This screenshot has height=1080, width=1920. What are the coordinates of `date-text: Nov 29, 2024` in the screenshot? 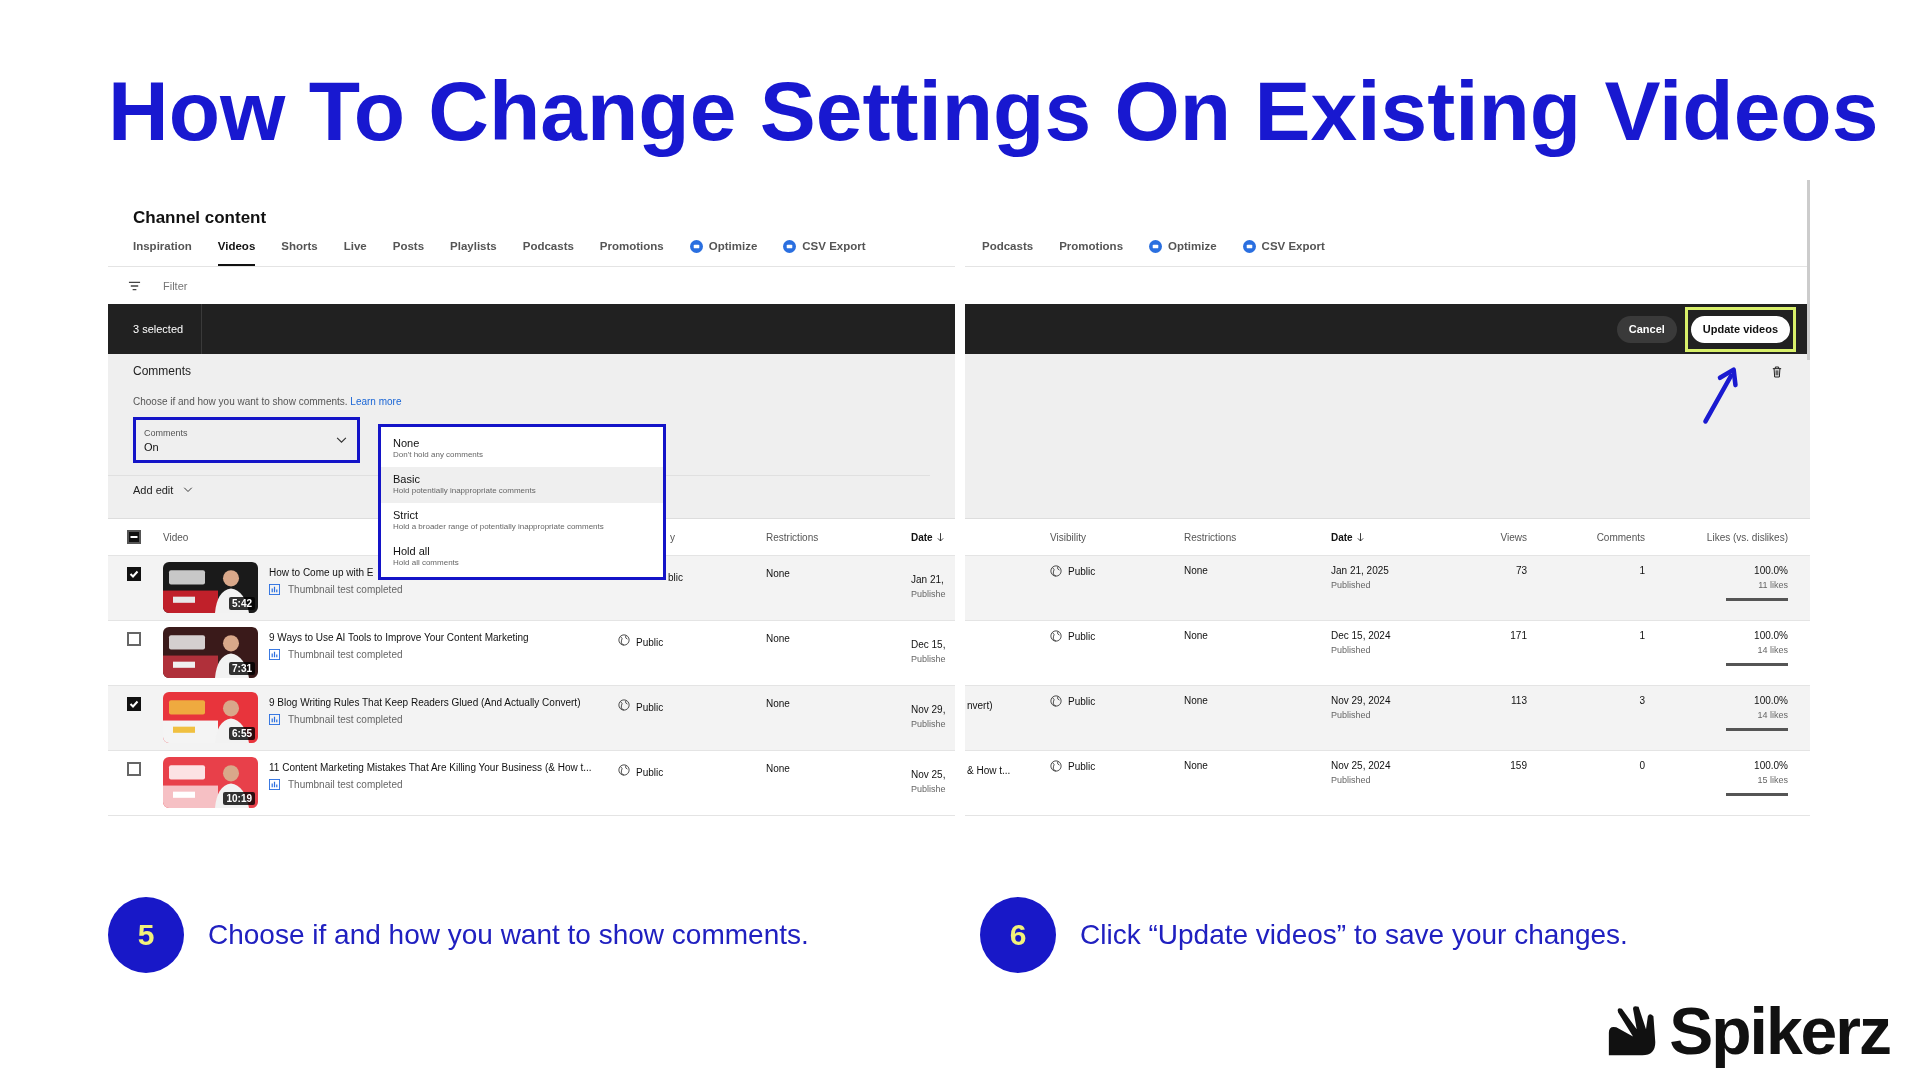 It's located at (1361, 700).